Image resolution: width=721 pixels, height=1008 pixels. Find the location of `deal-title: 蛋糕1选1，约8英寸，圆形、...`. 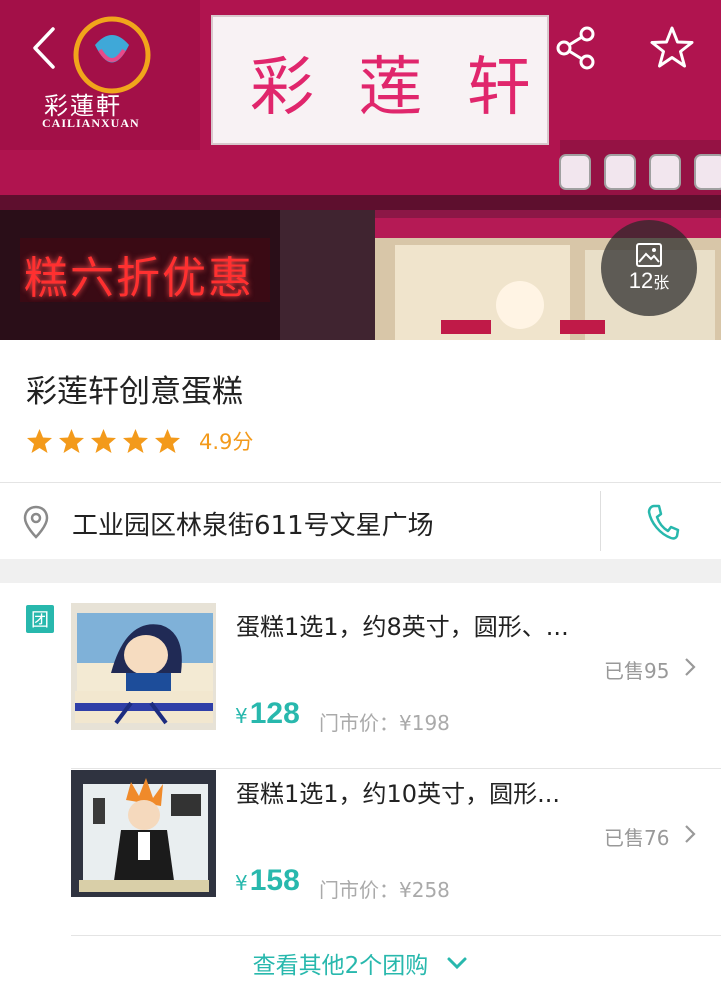

deal-title: 蛋糕1选1，约8英寸，圆形、... is located at coordinates (402, 627).